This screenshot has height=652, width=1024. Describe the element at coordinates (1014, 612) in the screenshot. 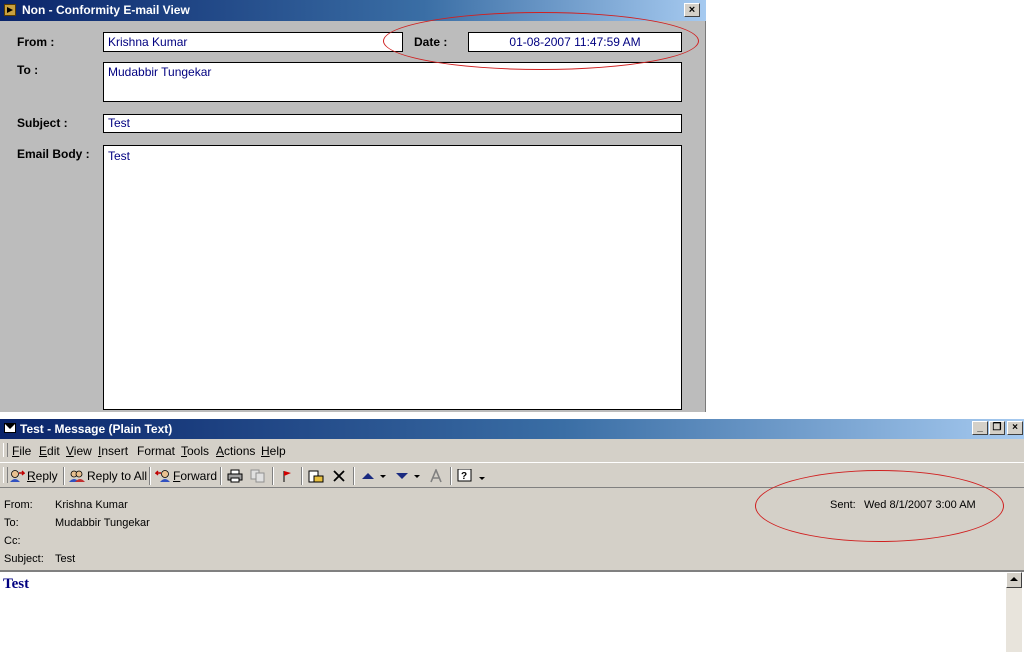

I see `vertical-scrollbar` at that location.